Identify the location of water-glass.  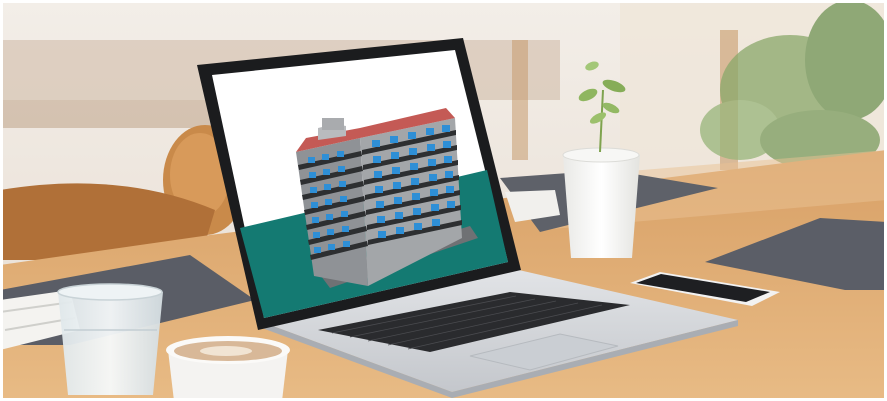
(110, 339).